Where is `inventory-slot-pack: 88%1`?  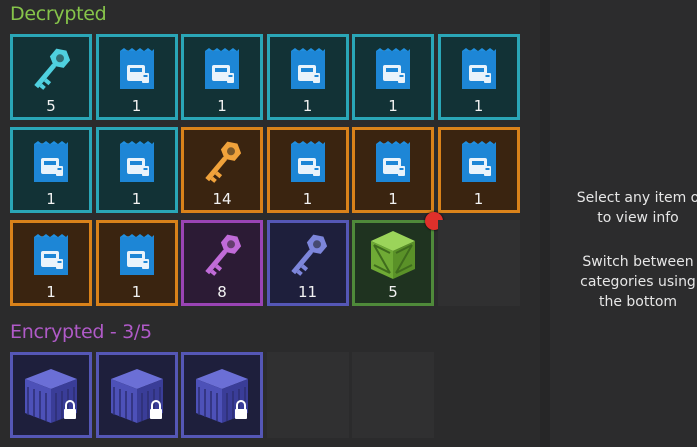
inventory-slot-pack: 88%1 is located at coordinates (51, 170).